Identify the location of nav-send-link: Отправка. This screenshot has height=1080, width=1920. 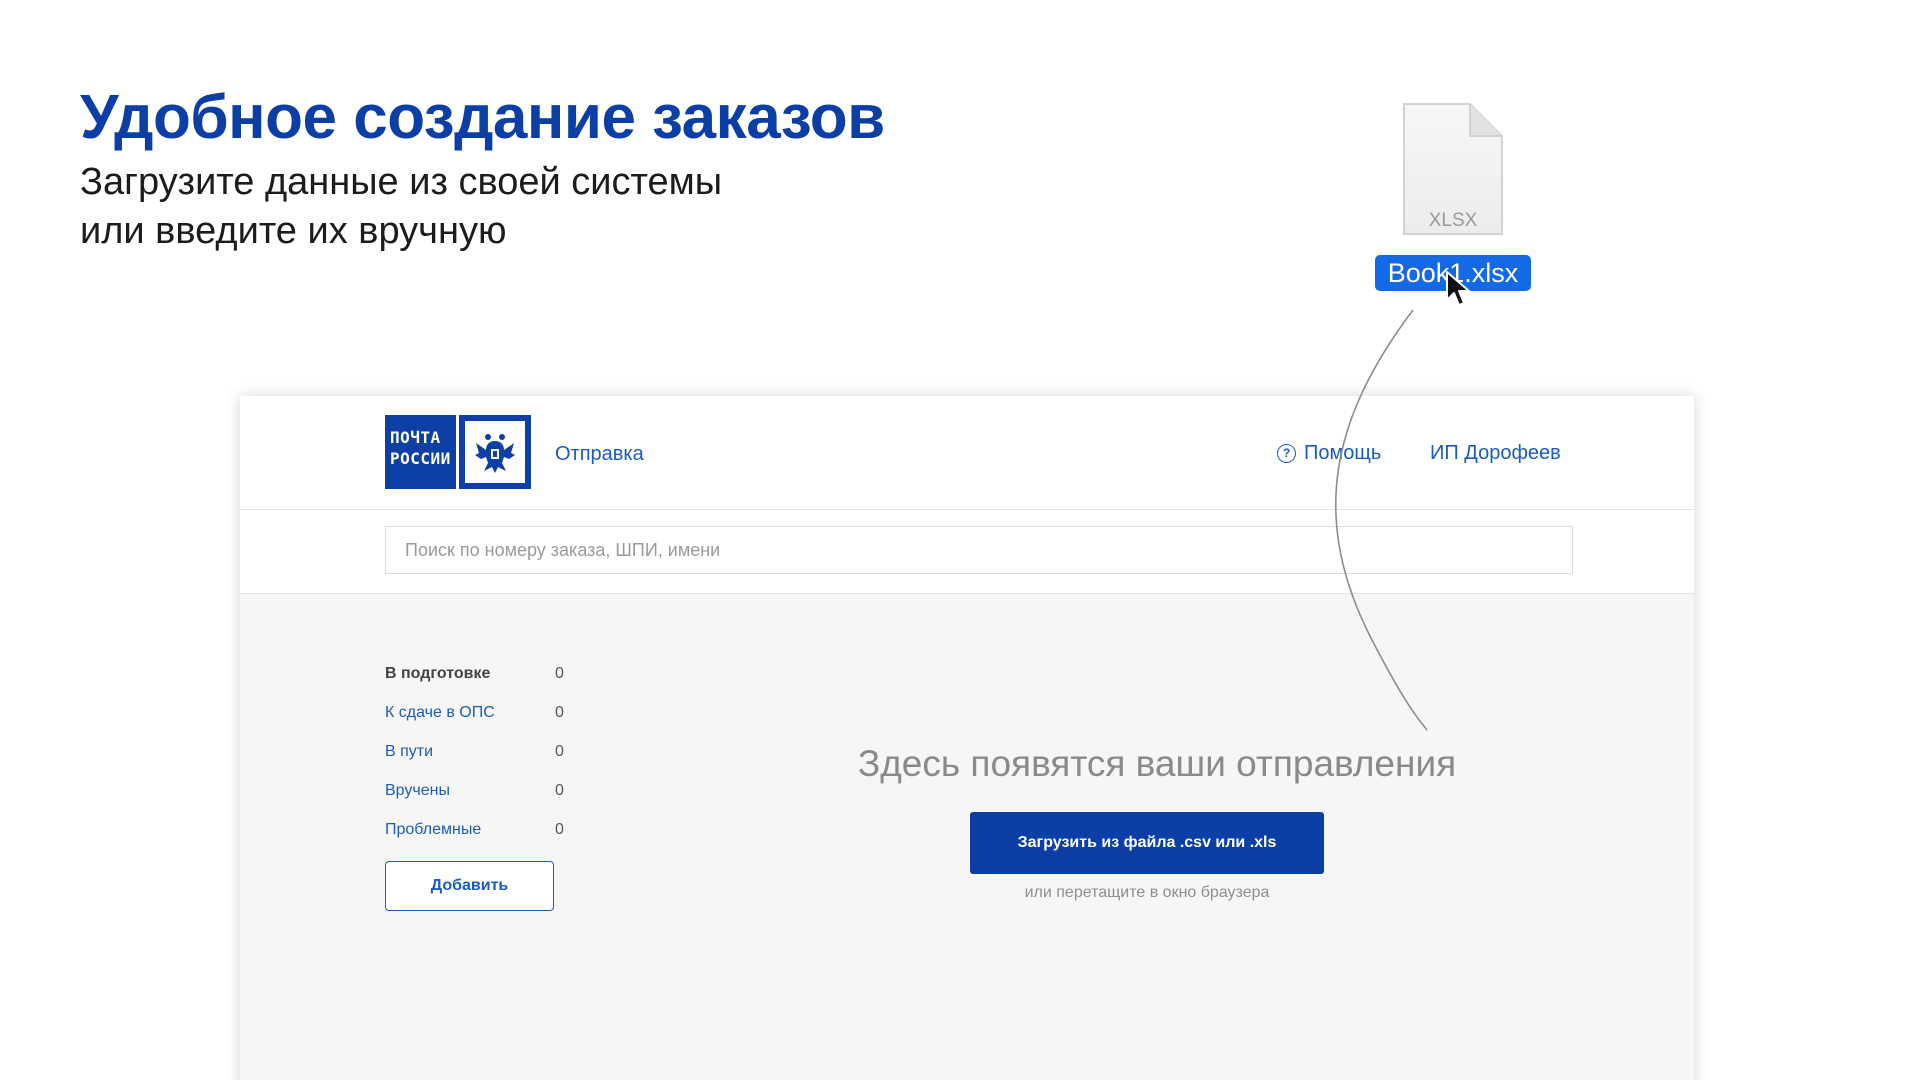
(599, 454).